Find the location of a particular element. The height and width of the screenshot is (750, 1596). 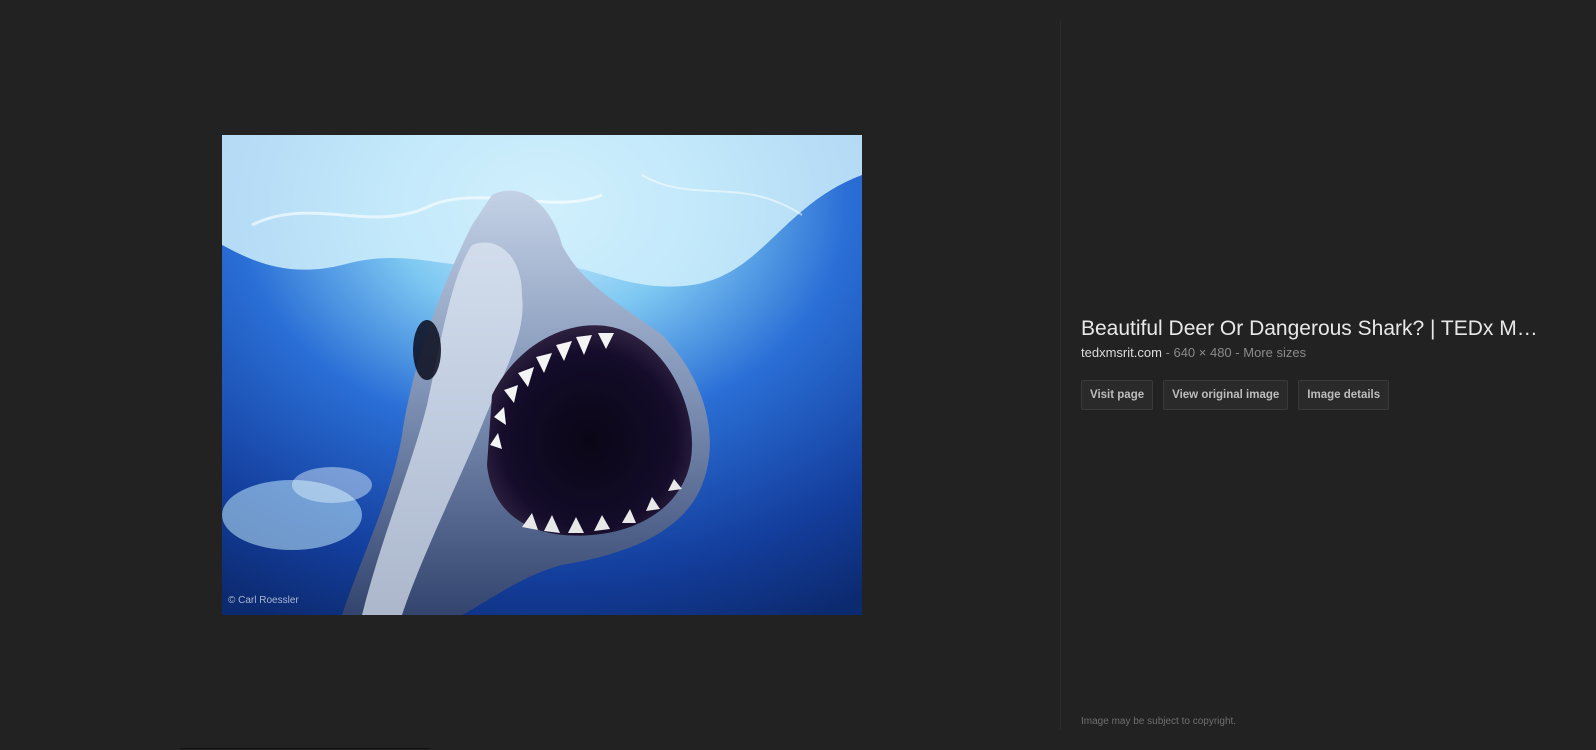

bottom-edge-line is located at coordinates (305, 748).